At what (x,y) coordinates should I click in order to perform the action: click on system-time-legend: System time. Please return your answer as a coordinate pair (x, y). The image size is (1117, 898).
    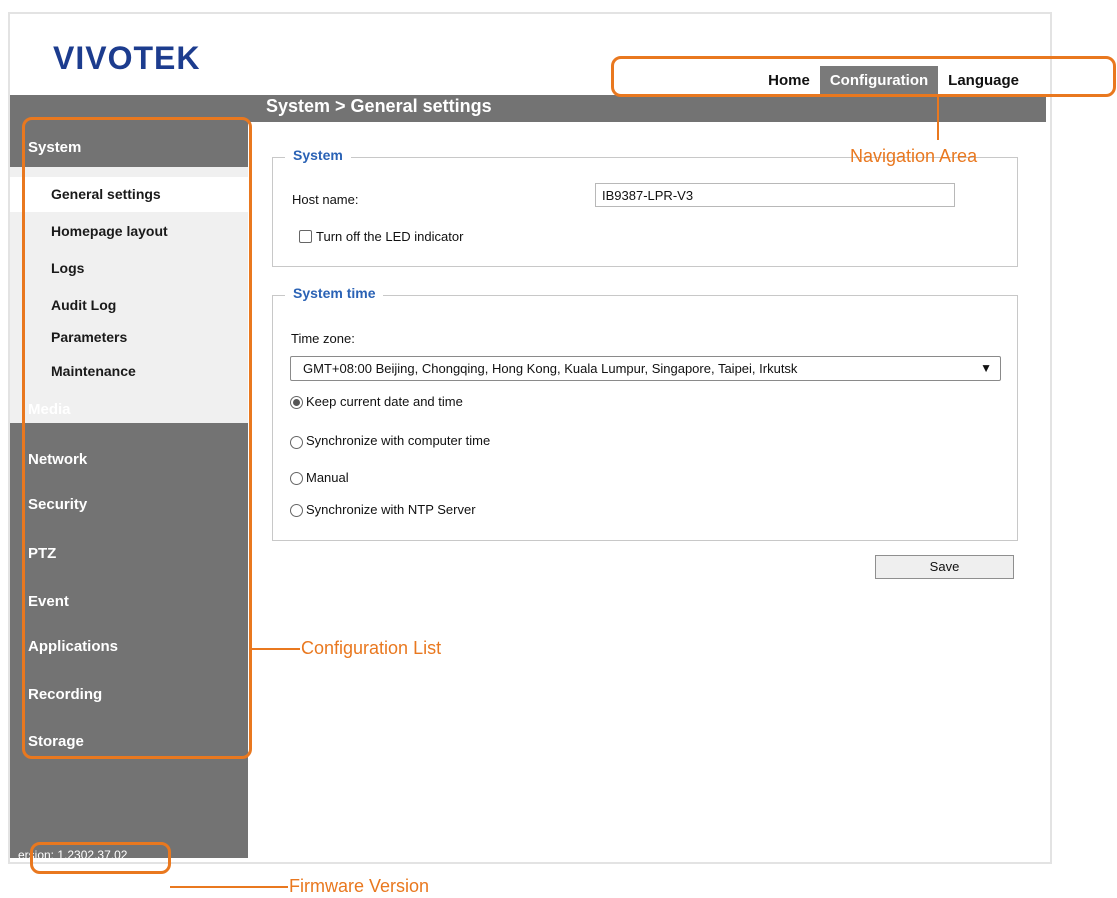
    Looking at the image, I should click on (334, 293).